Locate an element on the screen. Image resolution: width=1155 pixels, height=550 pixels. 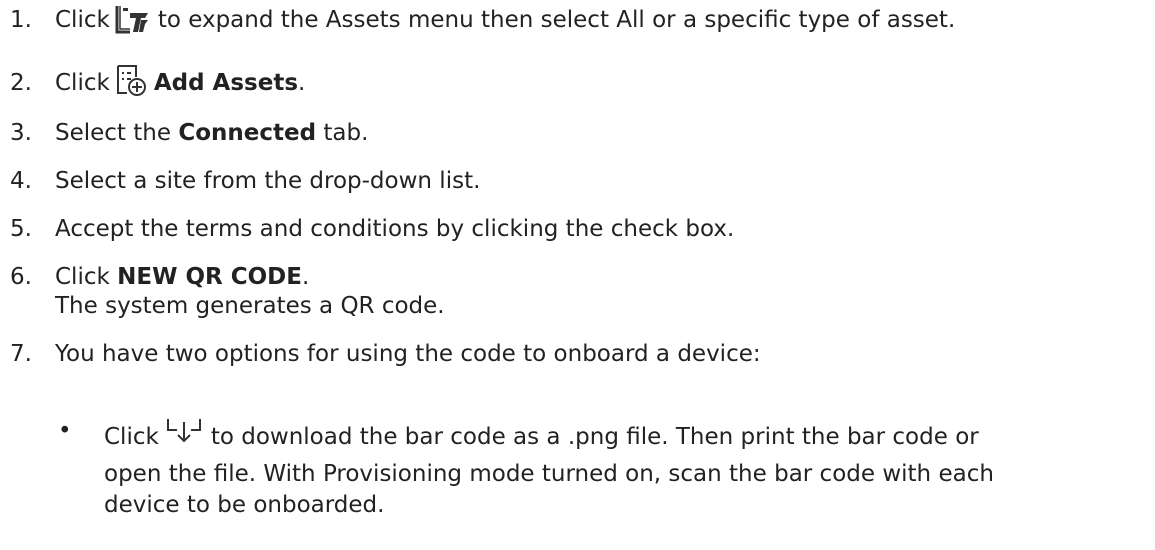
step-number: 1. is located at coordinates (21, 20).